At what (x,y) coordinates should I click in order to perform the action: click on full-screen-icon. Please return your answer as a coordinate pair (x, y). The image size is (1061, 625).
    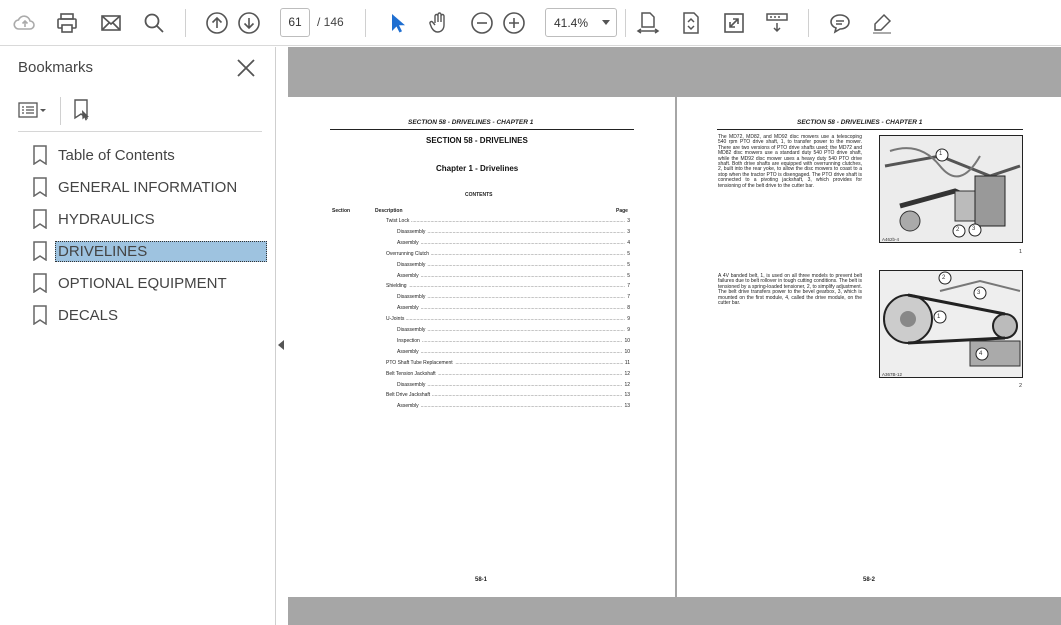
    Looking at the image, I should click on (734, 23).